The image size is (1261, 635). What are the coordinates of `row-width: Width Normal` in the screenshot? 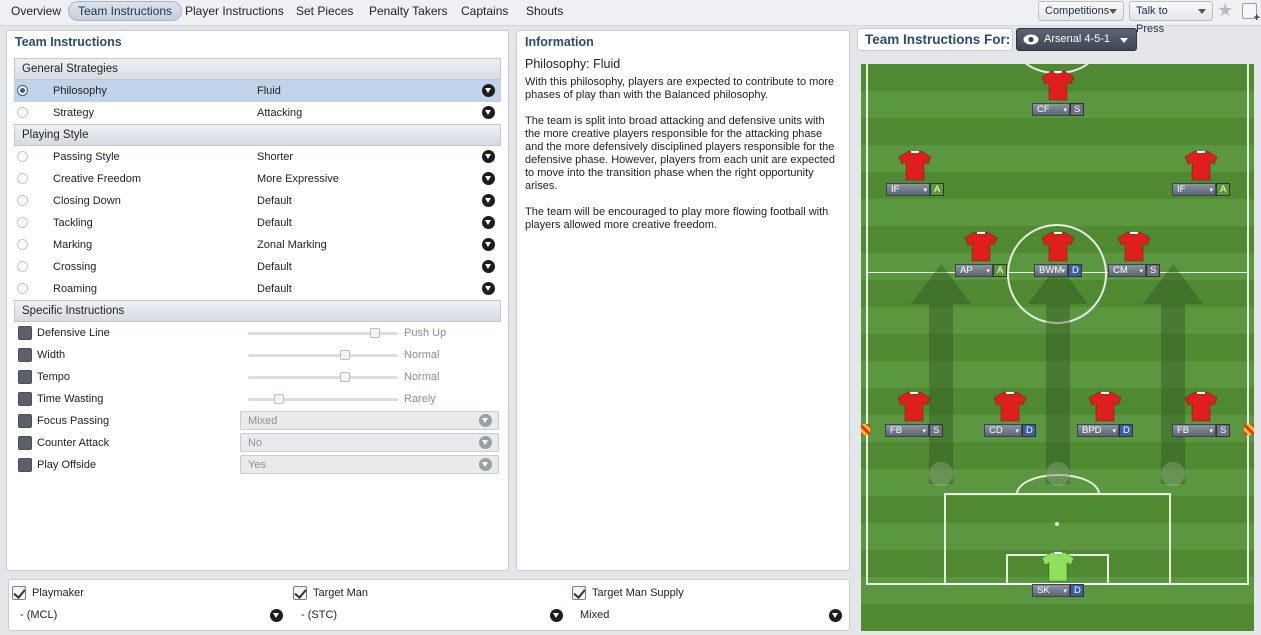 It's located at (257, 355).